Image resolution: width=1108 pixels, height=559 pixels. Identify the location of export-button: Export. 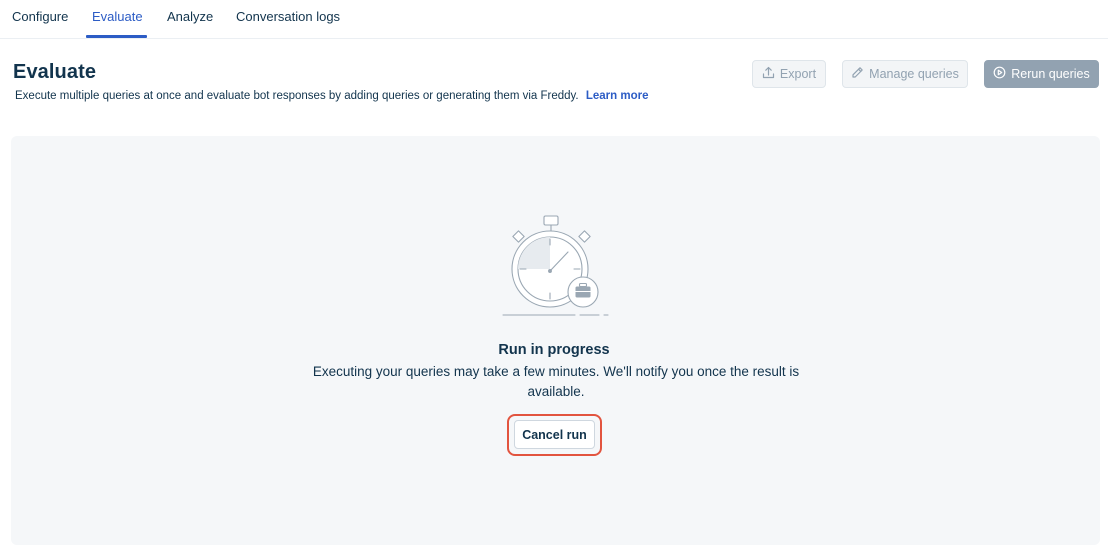
(789, 74).